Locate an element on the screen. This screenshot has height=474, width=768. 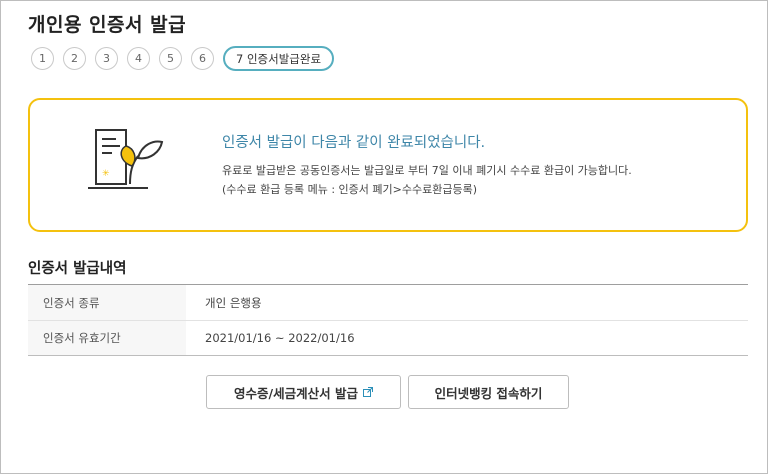
receipt-button: 영수증/세금계산서 발급 is located at coordinates (303, 392).